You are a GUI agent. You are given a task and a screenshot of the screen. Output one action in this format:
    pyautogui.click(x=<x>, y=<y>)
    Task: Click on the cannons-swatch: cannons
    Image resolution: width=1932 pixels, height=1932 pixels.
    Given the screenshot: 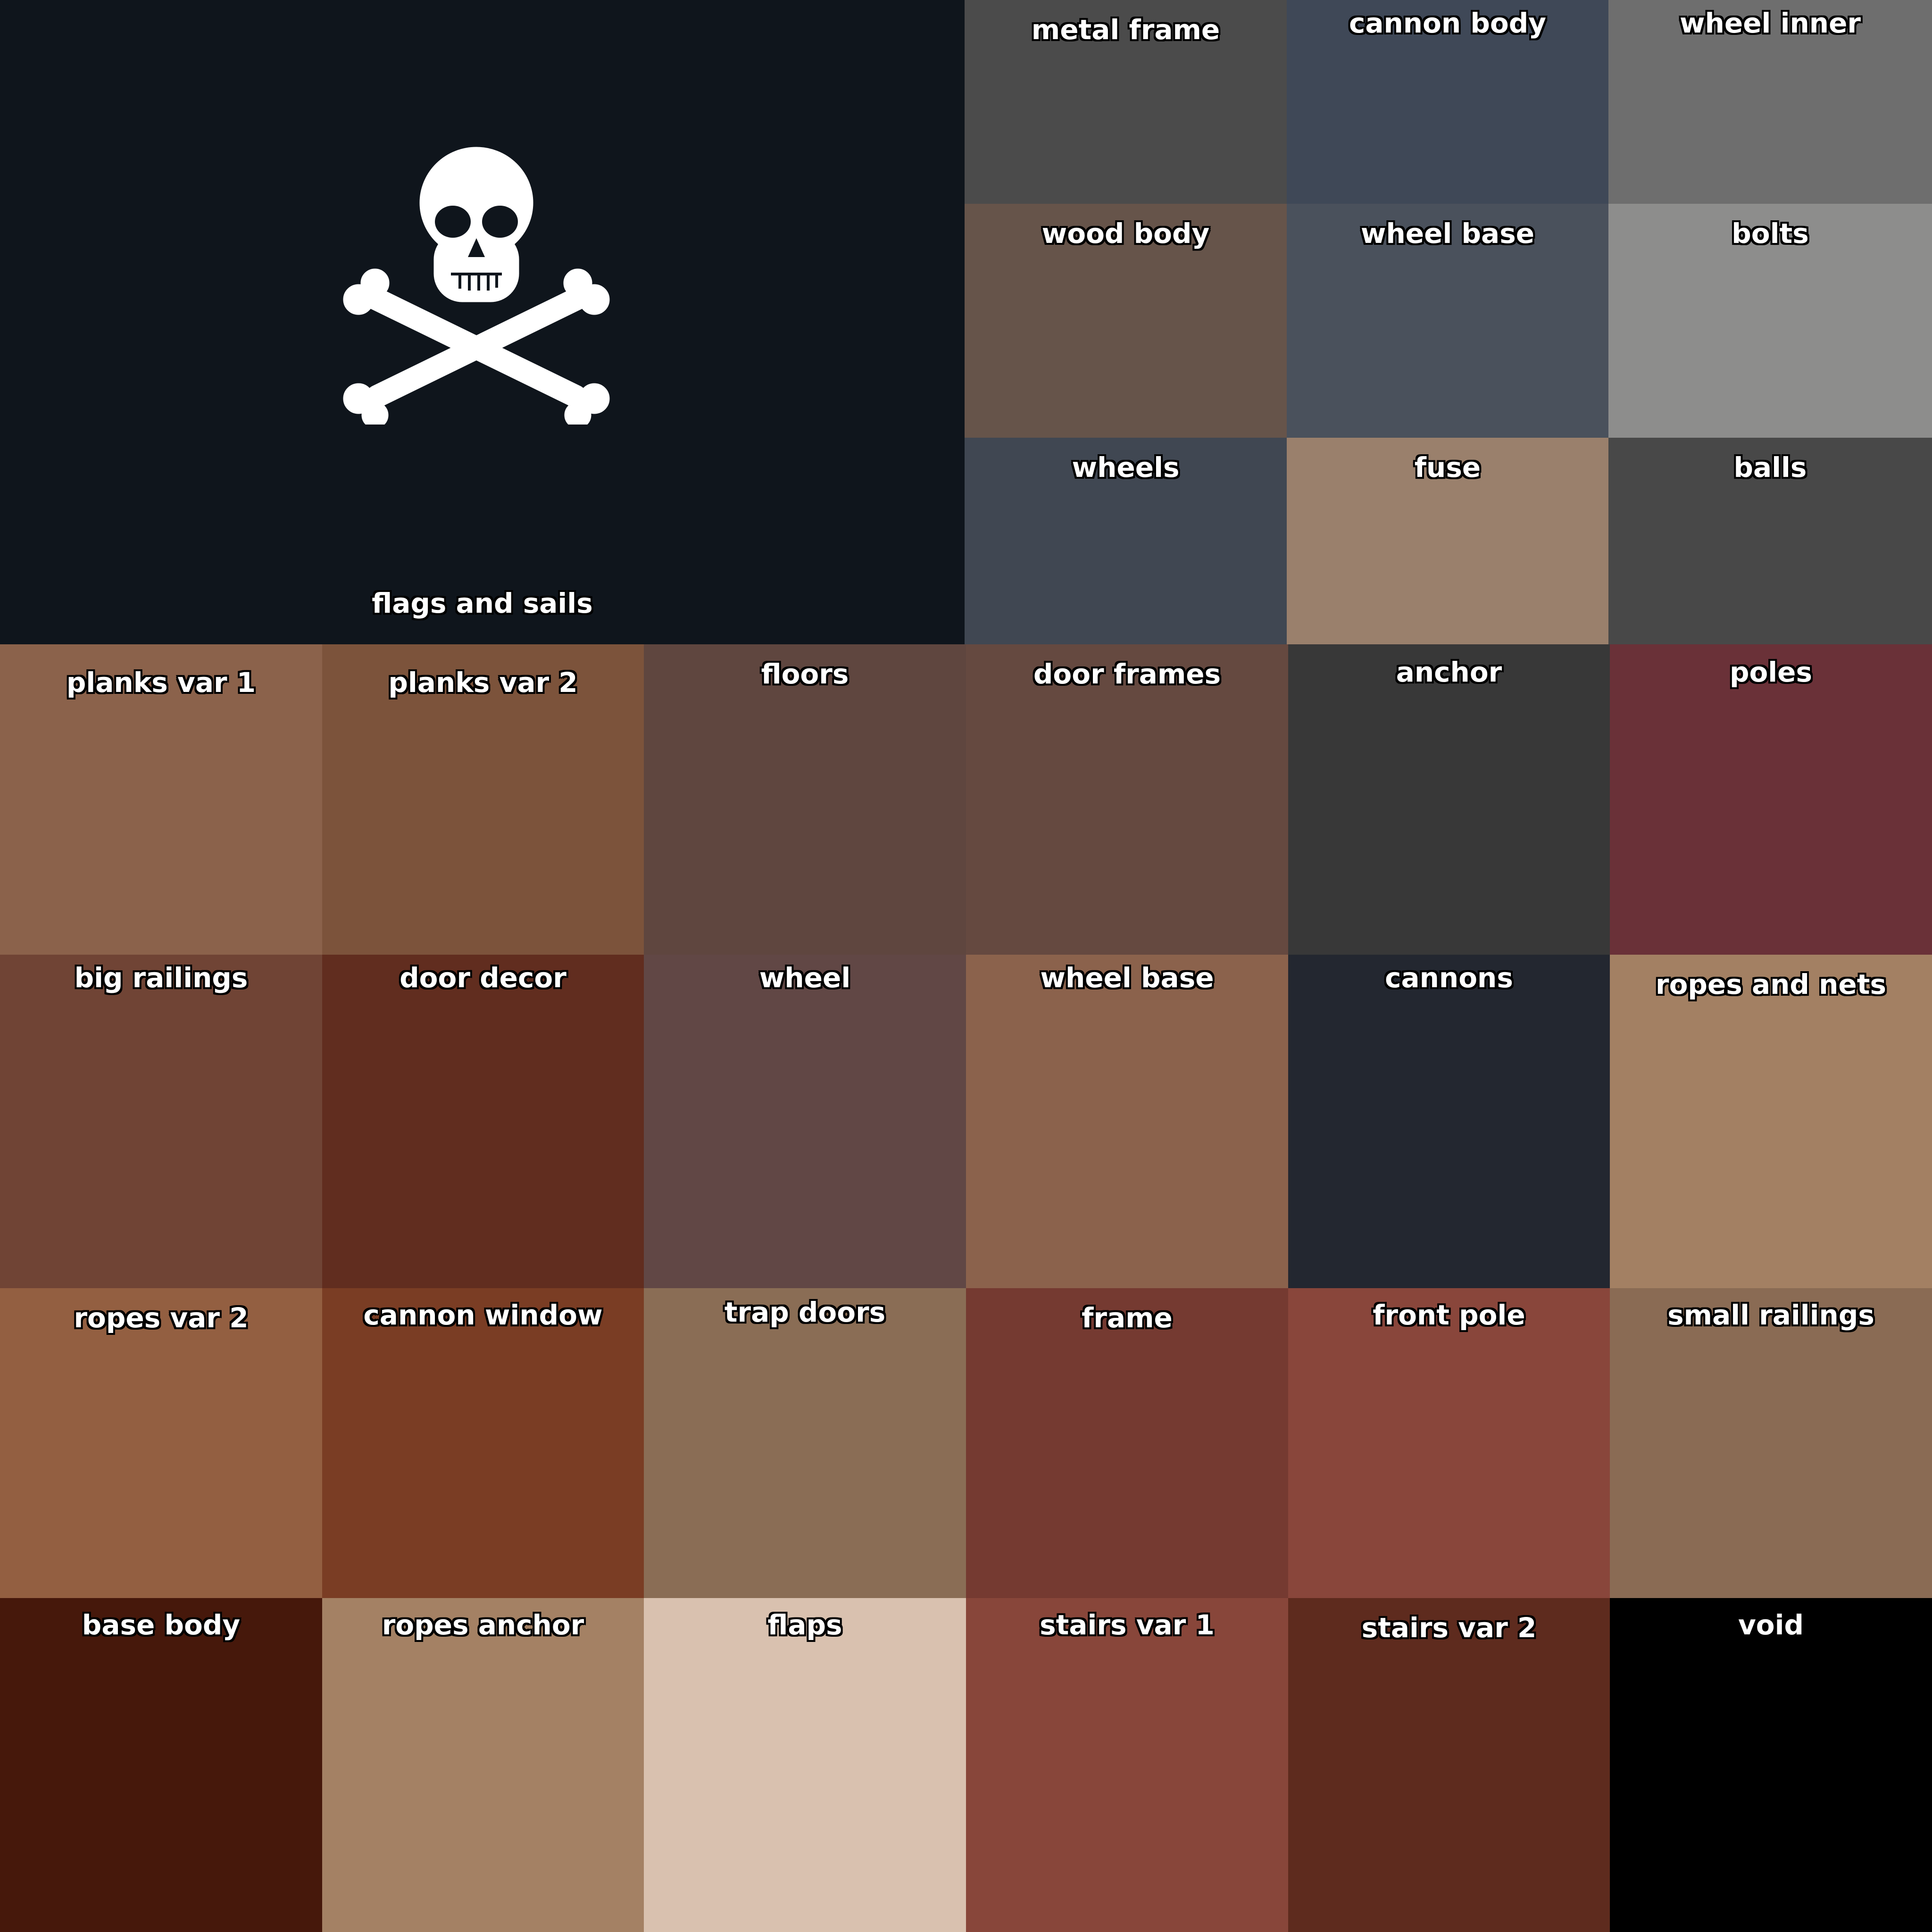 What is the action you would take?
    pyautogui.click(x=1449, y=1121)
    